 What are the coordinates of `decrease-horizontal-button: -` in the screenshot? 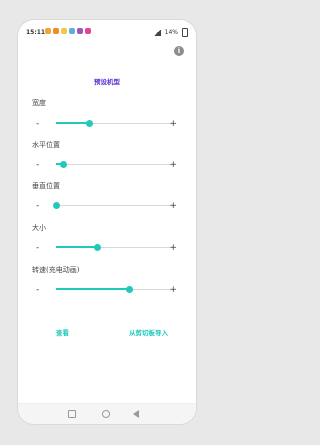 It's located at (37, 165).